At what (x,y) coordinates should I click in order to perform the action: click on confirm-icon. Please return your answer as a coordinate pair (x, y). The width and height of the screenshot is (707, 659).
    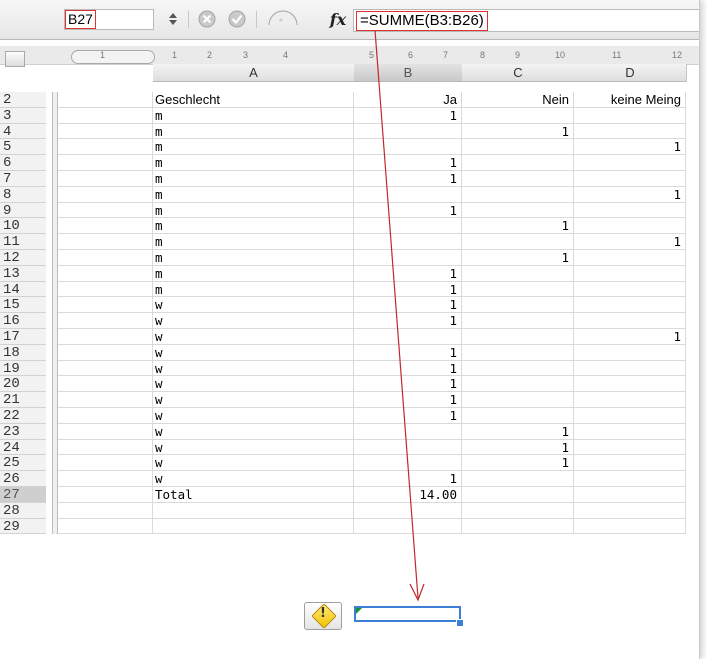
    Looking at the image, I should click on (237, 19).